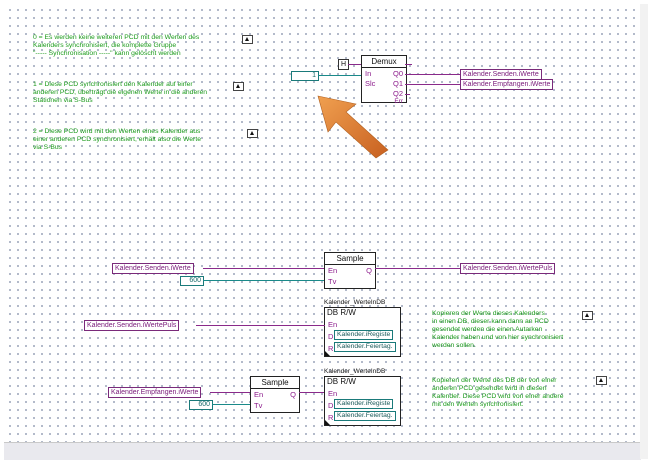 The width and height of the screenshot is (648, 468). I want to click on comment-line: via S-Bus, so click(48, 147).